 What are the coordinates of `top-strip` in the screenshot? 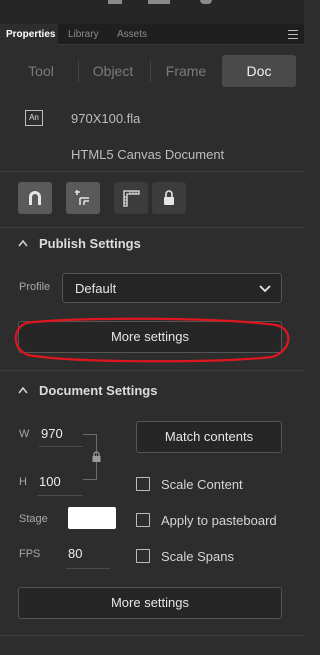 It's located at (152, 12).